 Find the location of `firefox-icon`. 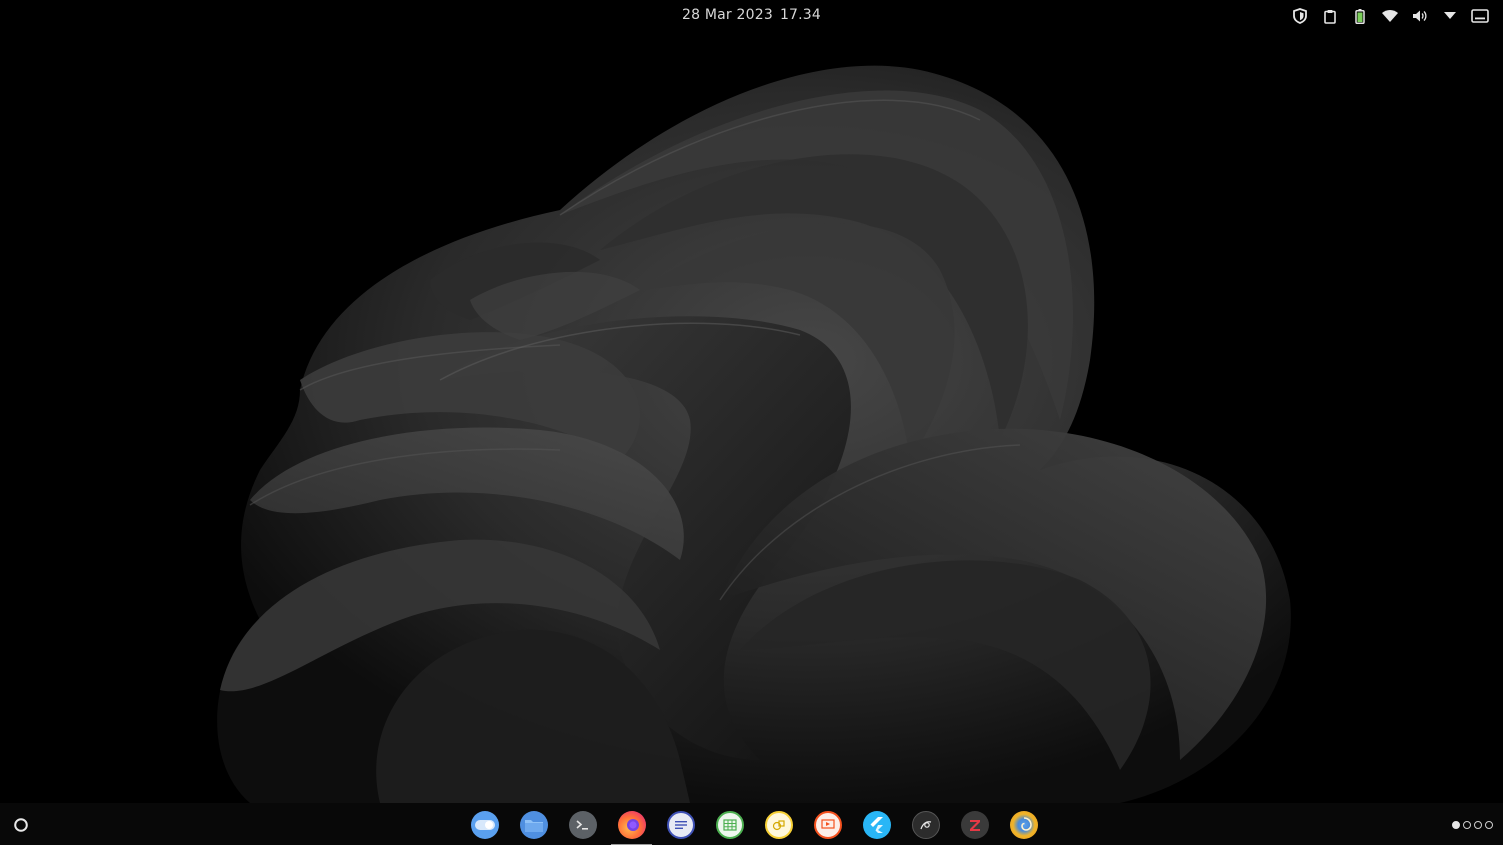

firefox-icon is located at coordinates (631, 825).